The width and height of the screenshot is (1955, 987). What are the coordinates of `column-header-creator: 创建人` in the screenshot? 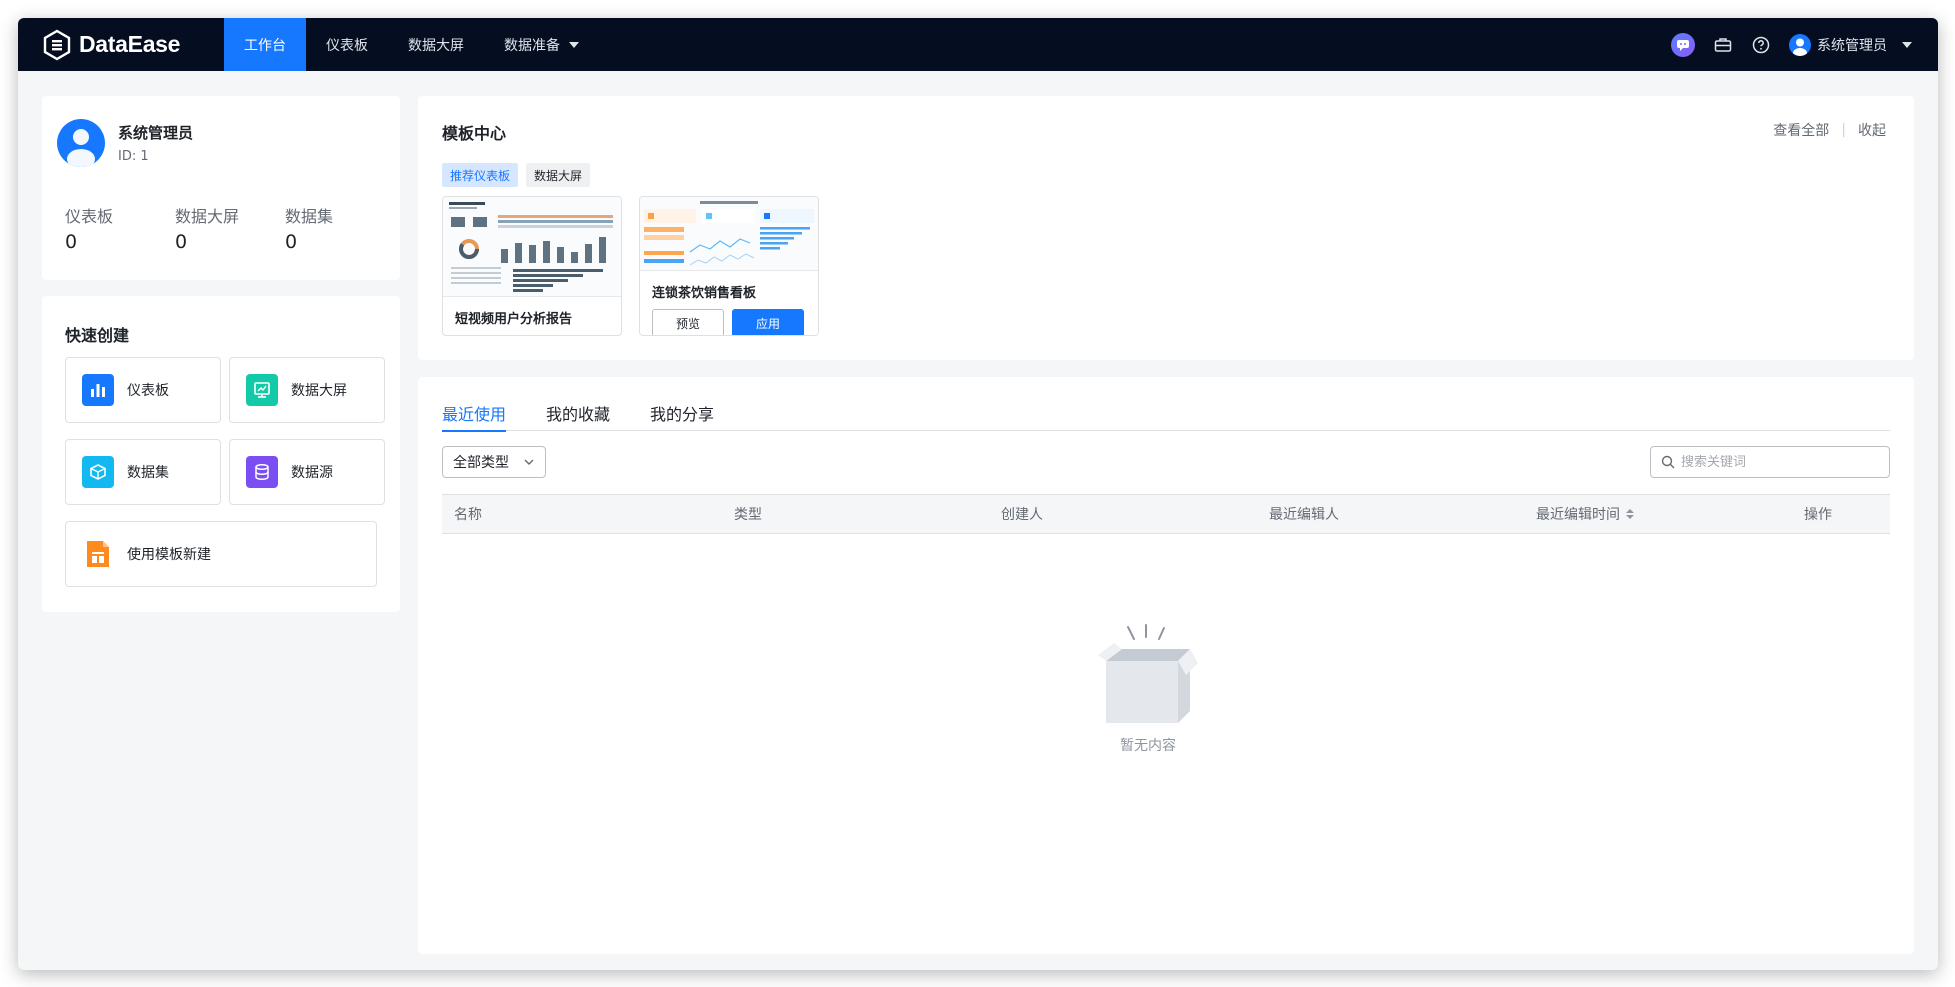 It's located at (1022, 515).